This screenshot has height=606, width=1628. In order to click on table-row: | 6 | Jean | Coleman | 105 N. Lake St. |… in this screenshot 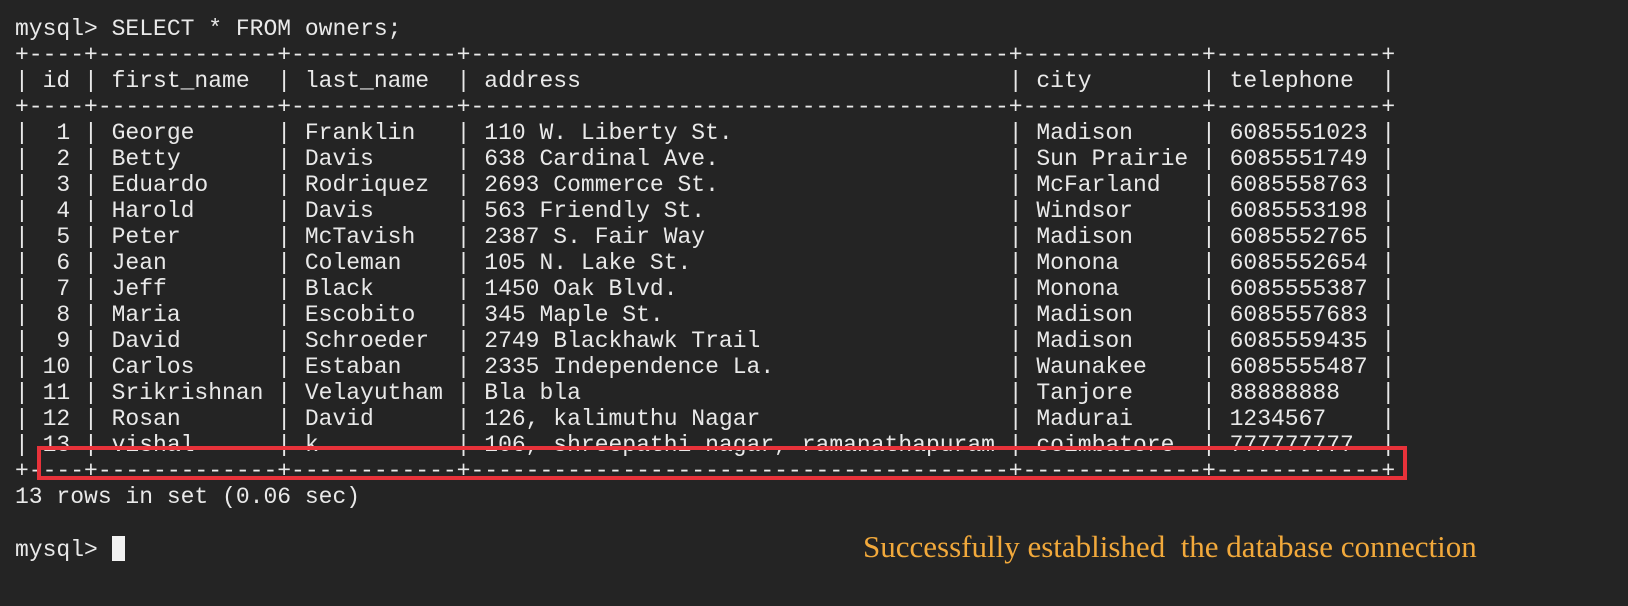, I will do `click(705, 263)`.